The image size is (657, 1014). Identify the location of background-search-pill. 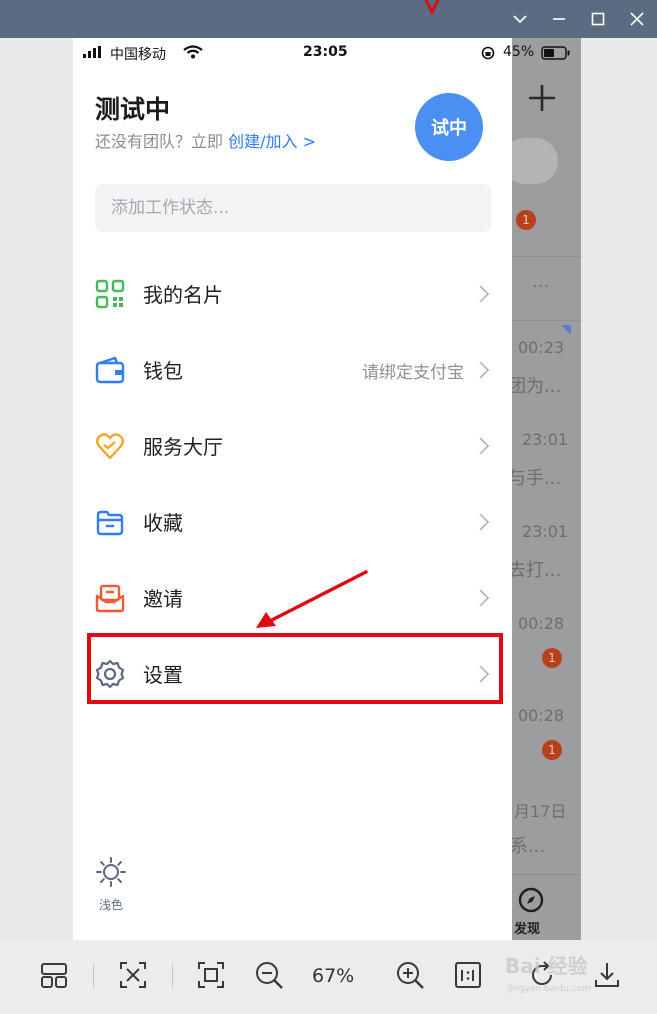
(535, 161).